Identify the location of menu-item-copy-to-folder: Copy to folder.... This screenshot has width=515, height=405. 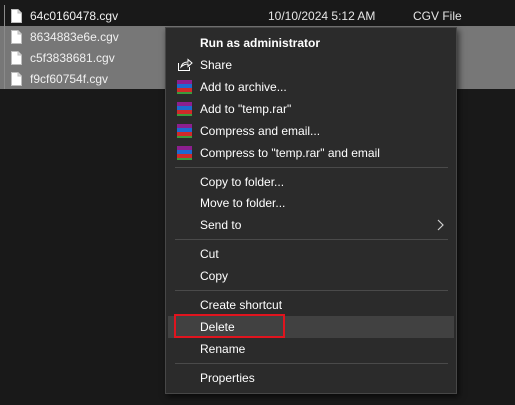
(311, 182).